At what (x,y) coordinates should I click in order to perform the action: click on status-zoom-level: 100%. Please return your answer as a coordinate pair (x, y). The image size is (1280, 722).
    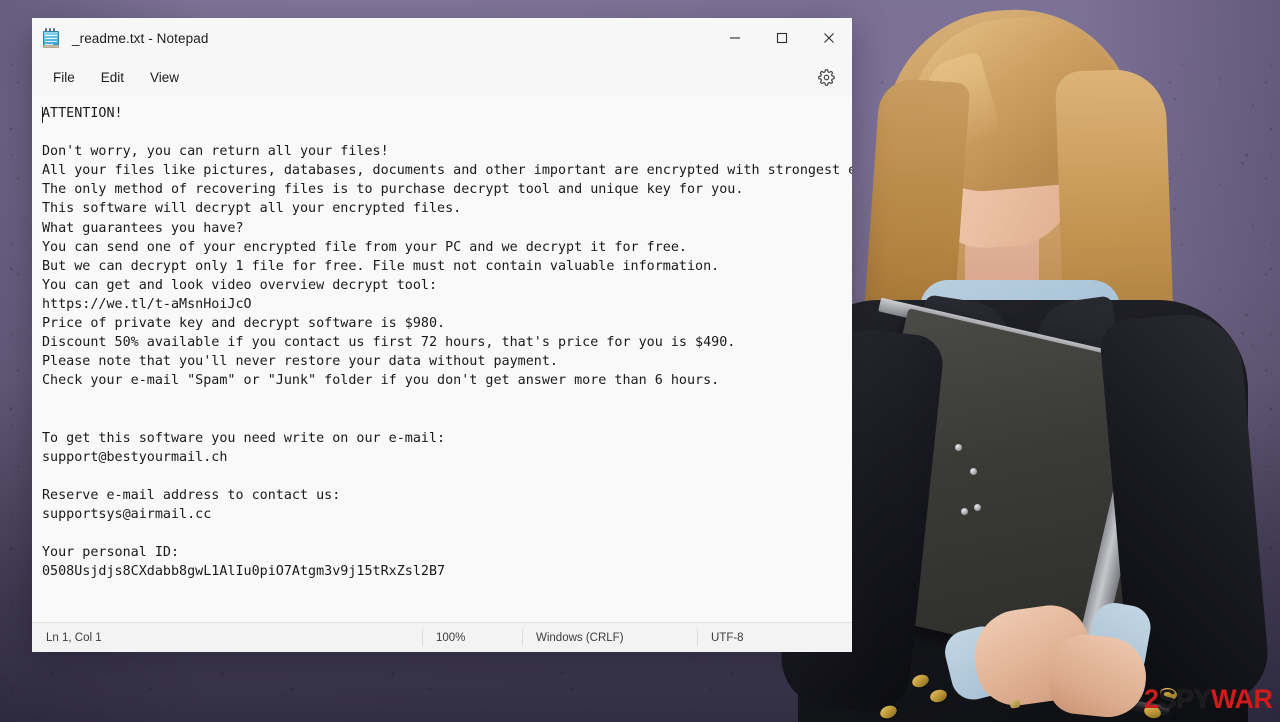
    Looking at the image, I should click on (472, 637).